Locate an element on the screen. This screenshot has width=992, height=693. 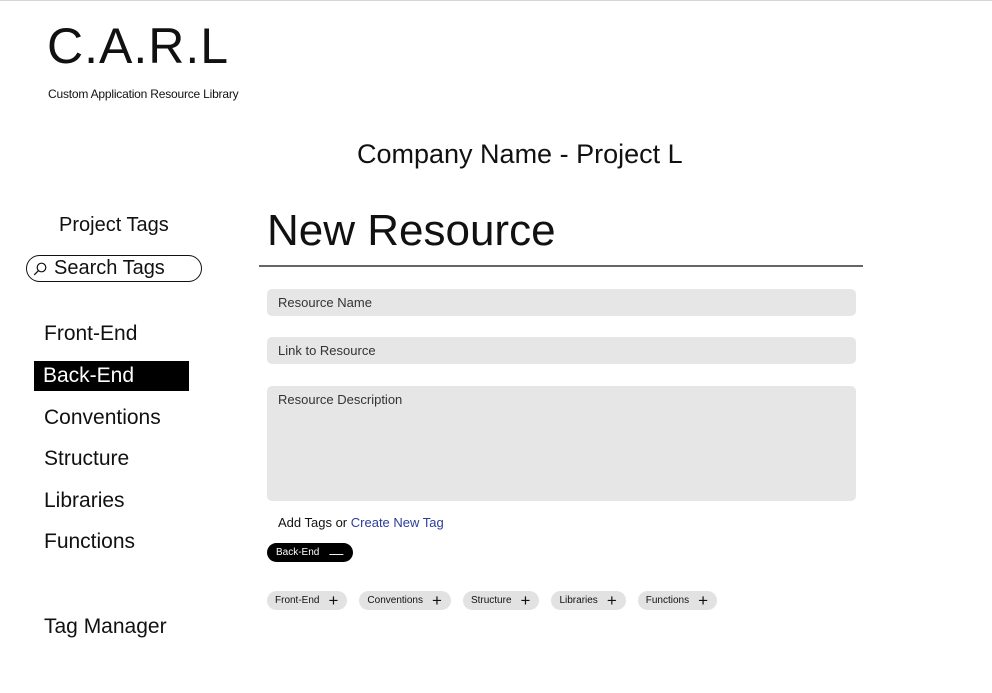
sidebar-item-conventions: Conventions is located at coordinates (102, 418).